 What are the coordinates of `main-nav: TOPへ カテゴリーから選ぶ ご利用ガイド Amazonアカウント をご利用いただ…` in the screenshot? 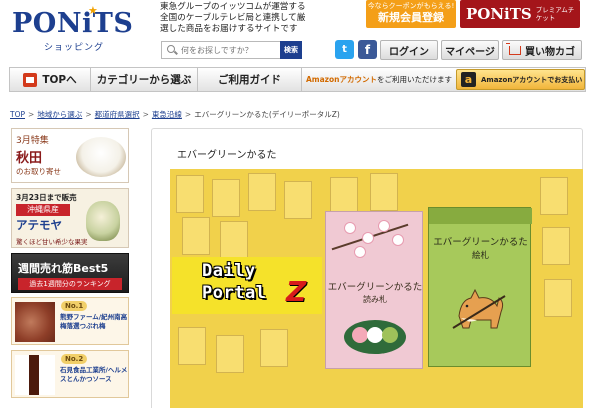 It's located at (297, 79).